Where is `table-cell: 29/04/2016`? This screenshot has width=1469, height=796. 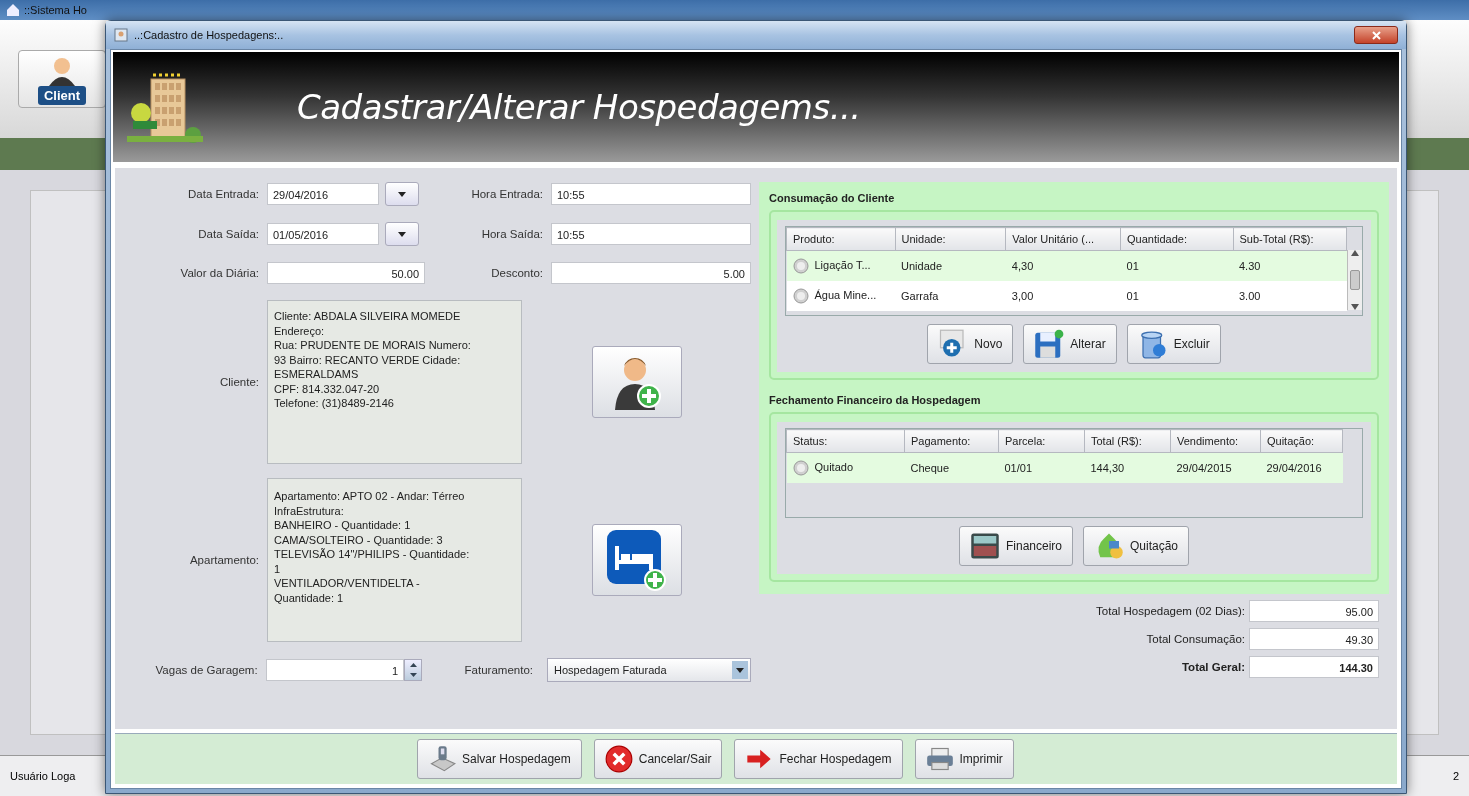 table-cell: 29/04/2016 is located at coordinates (1294, 468).